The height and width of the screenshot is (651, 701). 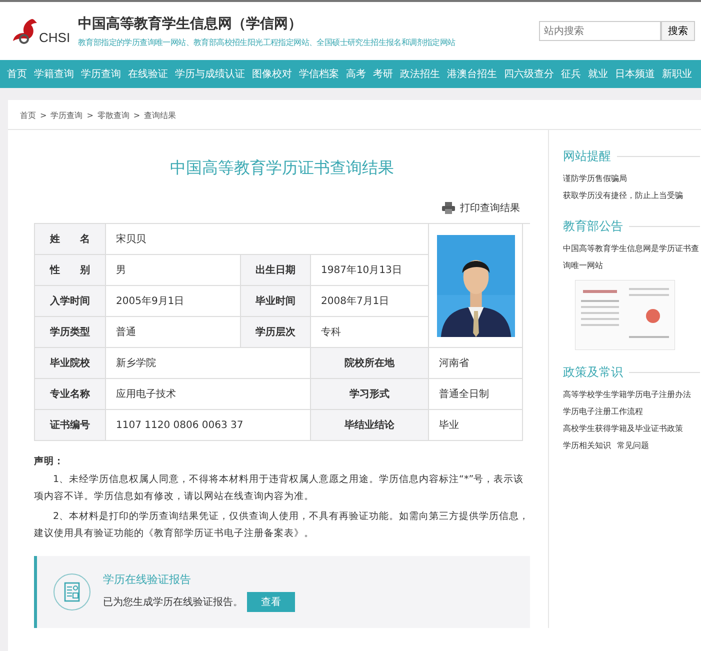 I want to click on nav-link: 政法招生, so click(x=420, y=74).